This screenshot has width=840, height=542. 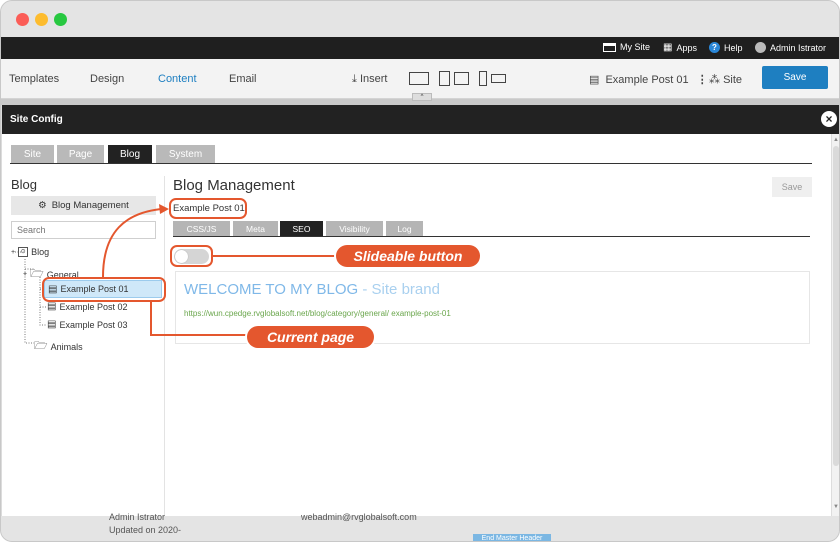 I want to click on mobile-landscape-icon, so click(x=498, y=78).